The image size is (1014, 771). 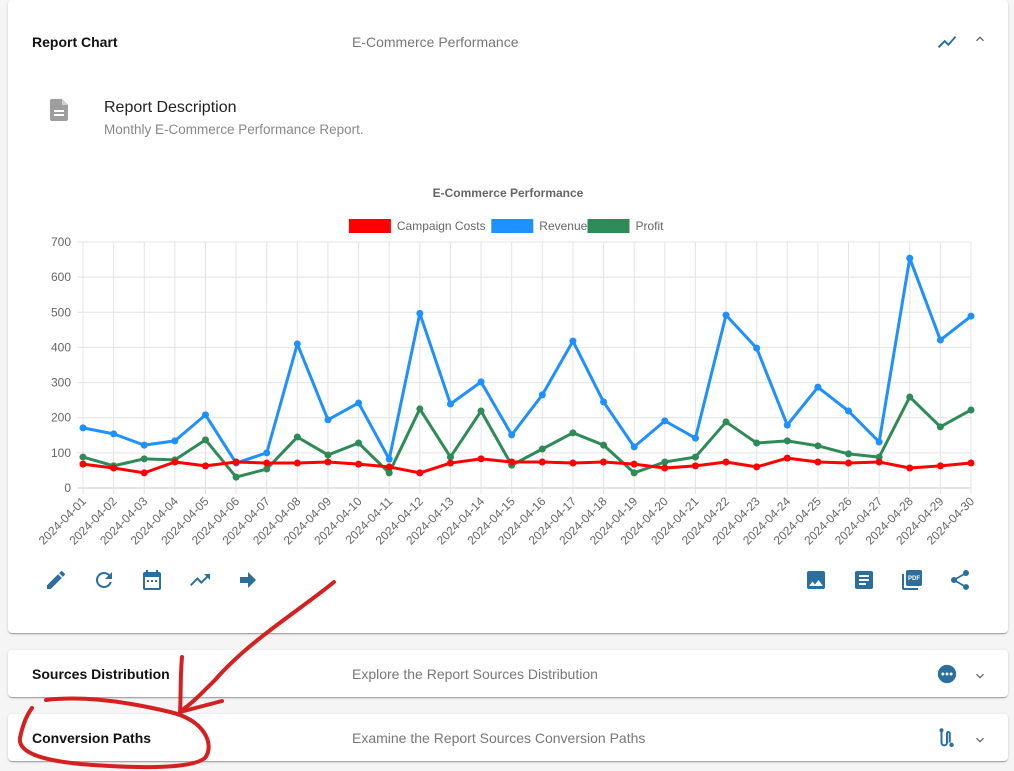 What do you see at coordinates (475, 674) in the screenshot?
I see `section-subtitle: Explore the Report Sources Distribution` at bounding box center [475, 674].